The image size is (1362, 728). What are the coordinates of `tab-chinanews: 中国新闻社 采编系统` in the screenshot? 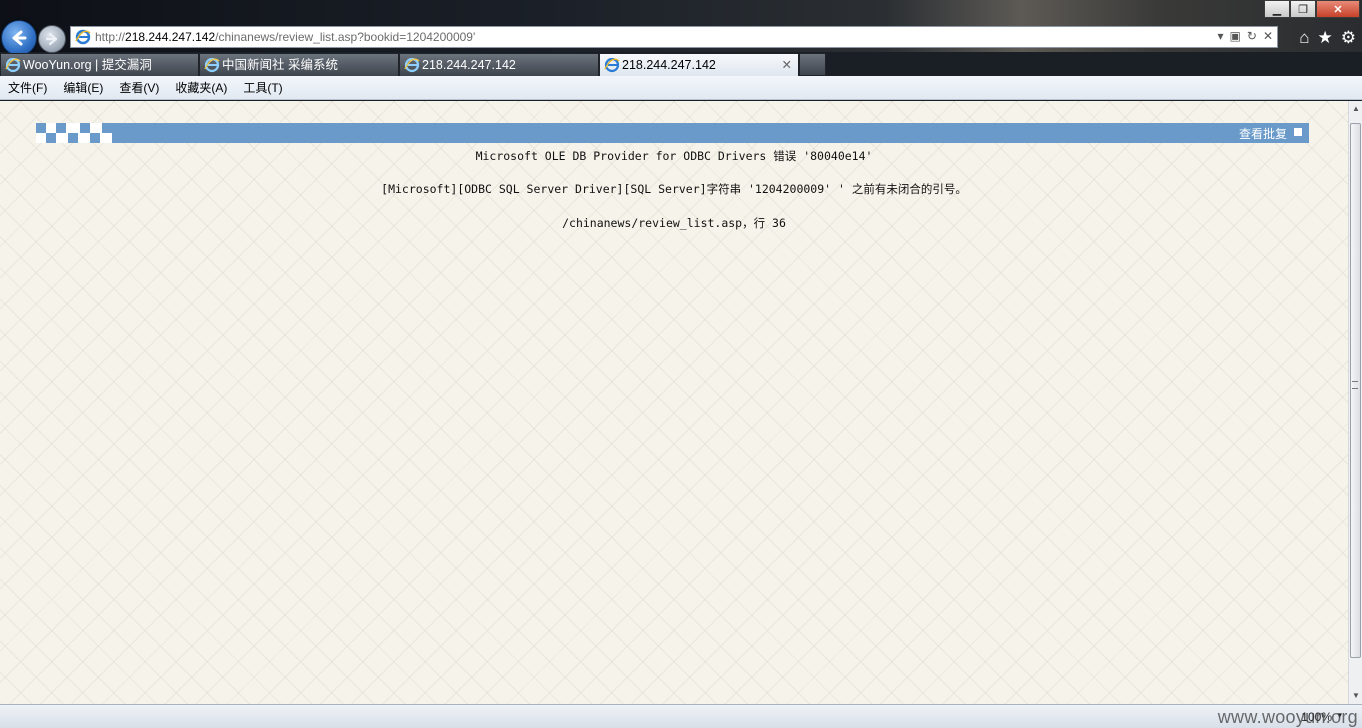 It's located at (299, 64).